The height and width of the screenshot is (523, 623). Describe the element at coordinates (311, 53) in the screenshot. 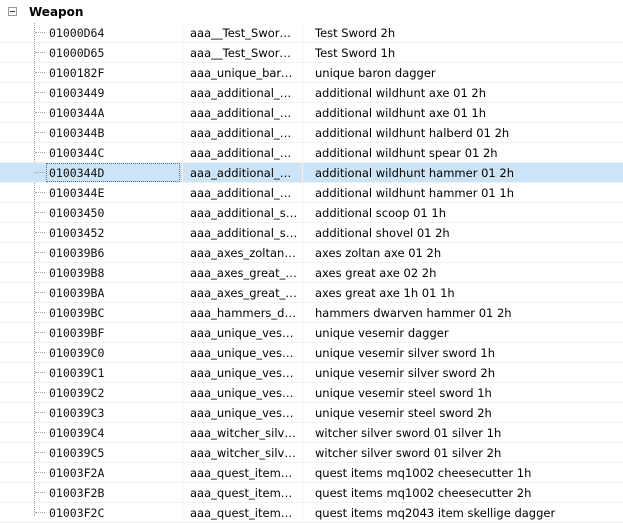

I see `table-row: 01000D65 aaa__Test_Sword_... Test Sword 1h` at that location.